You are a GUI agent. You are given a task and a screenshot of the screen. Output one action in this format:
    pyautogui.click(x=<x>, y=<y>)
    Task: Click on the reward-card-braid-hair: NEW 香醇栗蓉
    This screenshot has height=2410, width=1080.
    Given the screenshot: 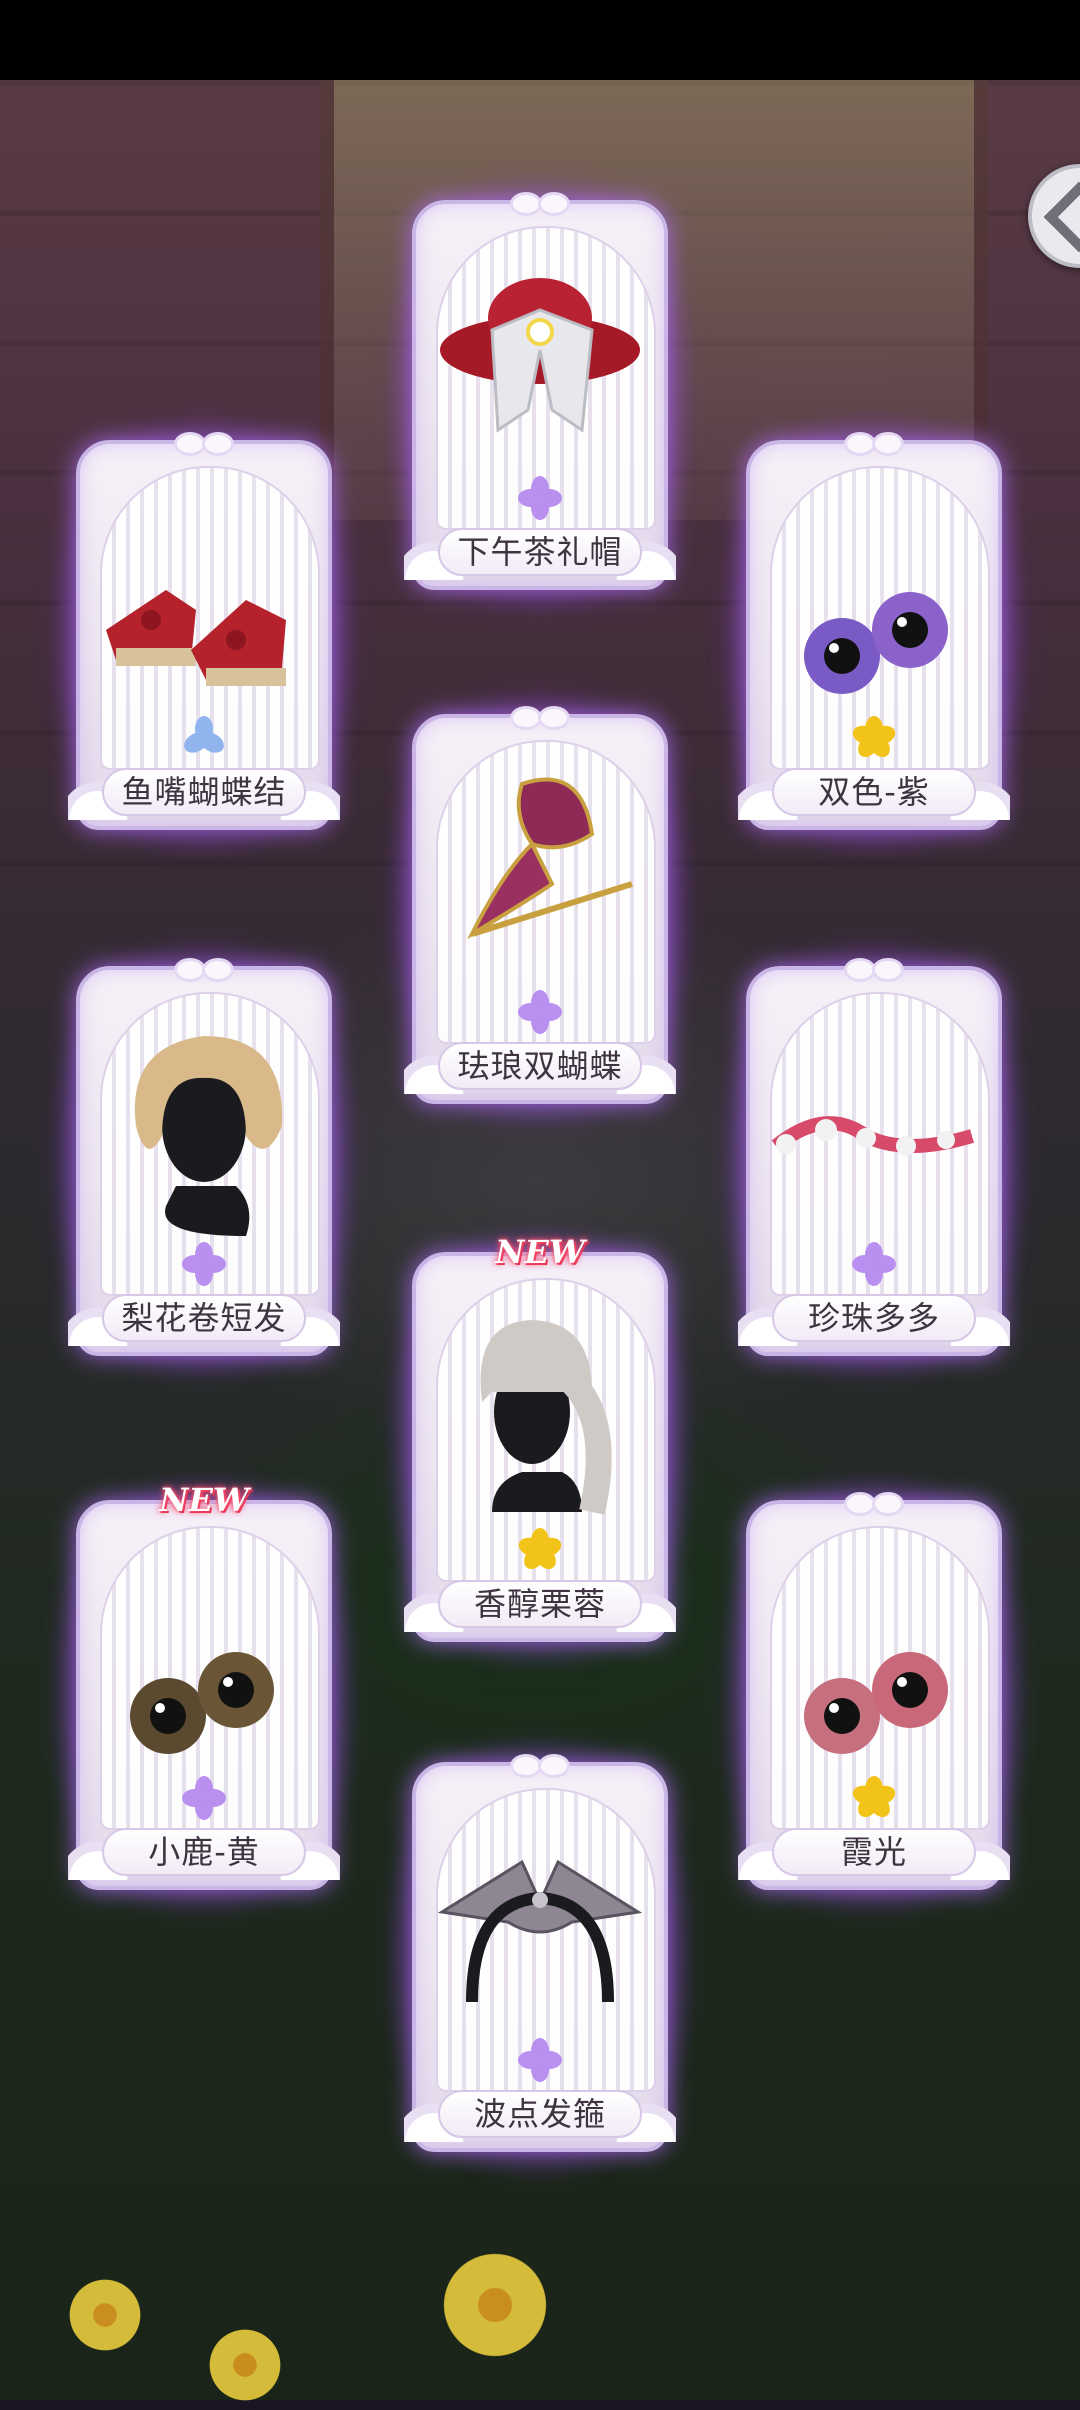 What is the action you would take?
    pyautogui.click(x=540, y=1447)
    